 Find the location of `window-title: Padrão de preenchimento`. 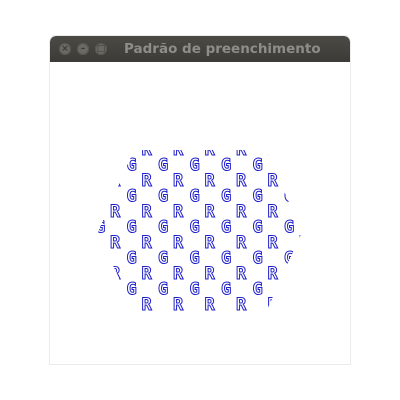

window-title: Padrão de preenchimento is located at coordinates (222, 49).